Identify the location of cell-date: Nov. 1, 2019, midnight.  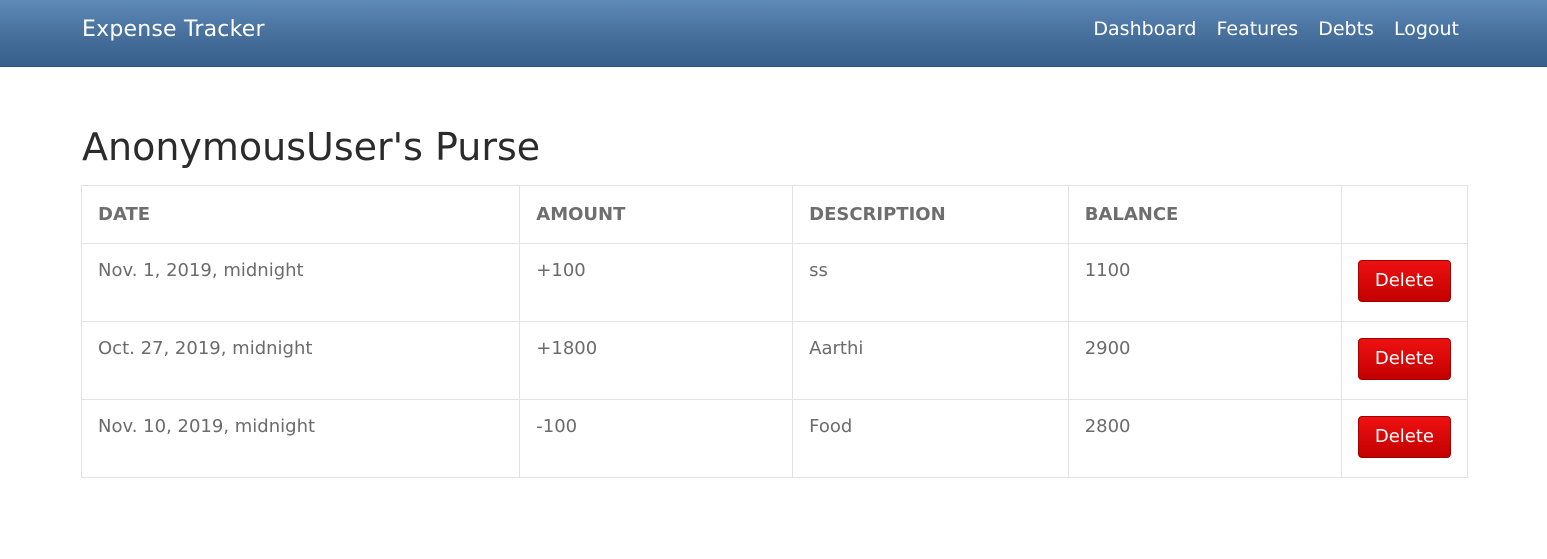
(300, 282).